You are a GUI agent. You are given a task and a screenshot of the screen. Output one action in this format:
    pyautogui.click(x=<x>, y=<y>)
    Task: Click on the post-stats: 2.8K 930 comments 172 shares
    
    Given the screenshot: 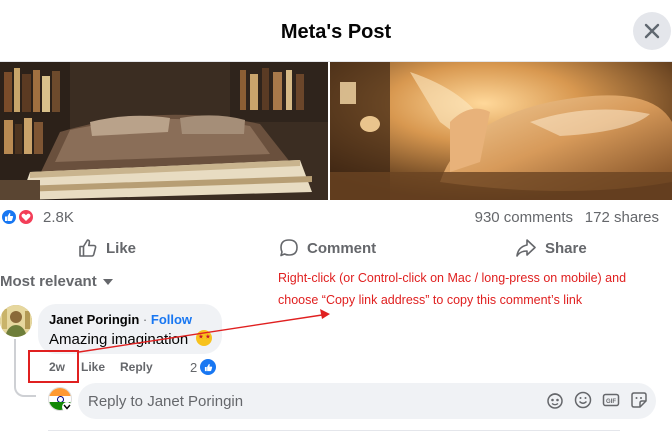 What is the action you would take?
    pyautogui.click(x=336, y=217)
    